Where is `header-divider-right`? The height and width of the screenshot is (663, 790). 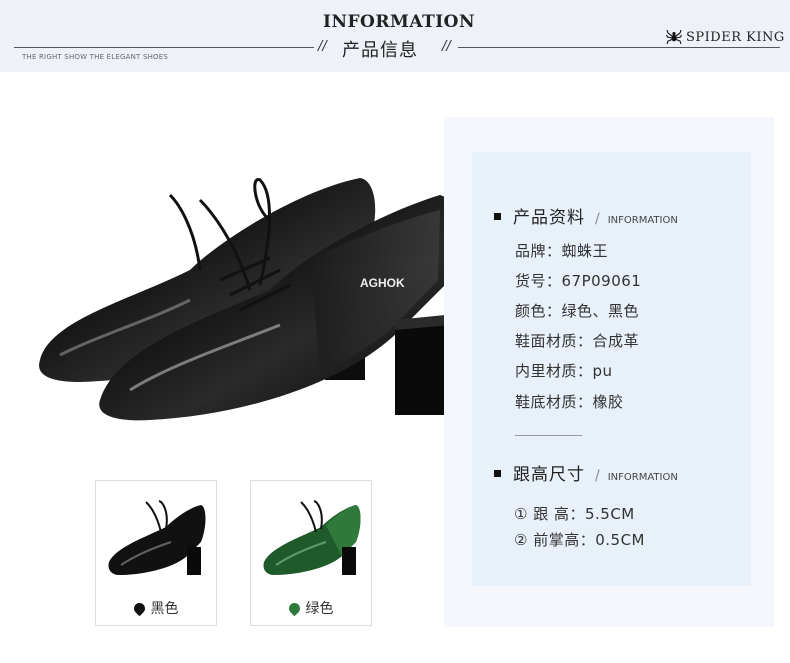 header-divider-right is located at coordinates (619, 47).